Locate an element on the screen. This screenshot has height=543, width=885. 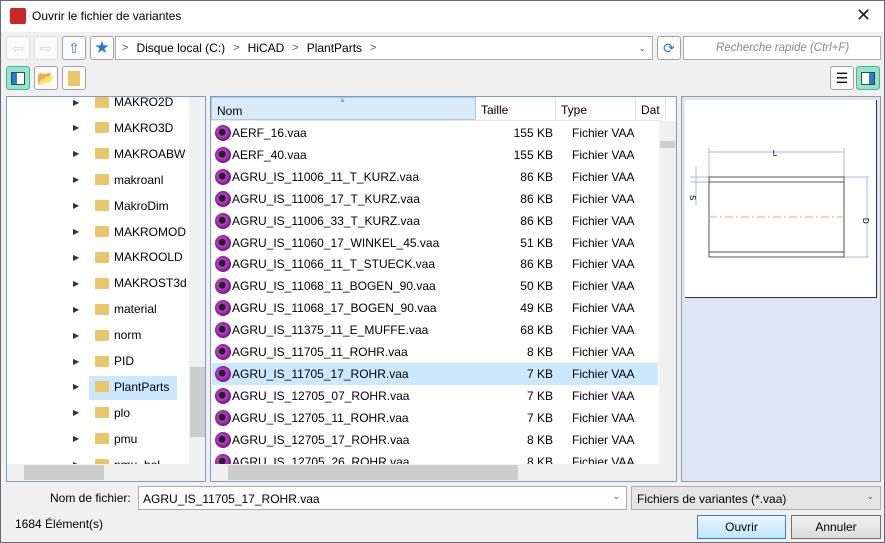
favorites-star-icon: ★ is located at coordinates (102, 48).